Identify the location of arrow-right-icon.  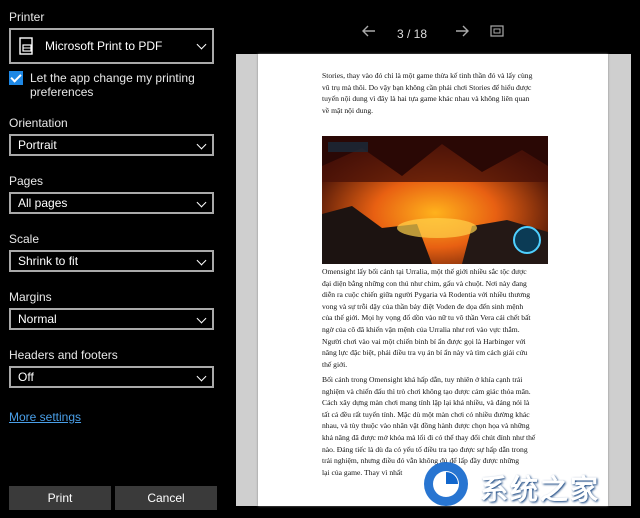
(462, 31).